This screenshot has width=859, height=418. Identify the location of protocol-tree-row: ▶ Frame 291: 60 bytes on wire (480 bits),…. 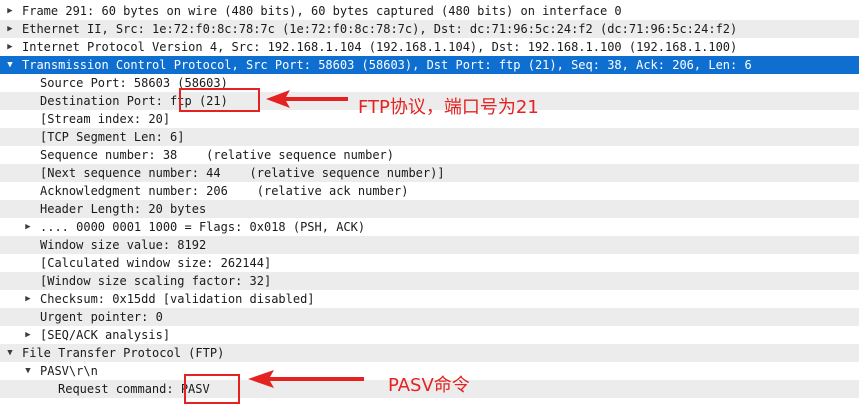
(429, 11).